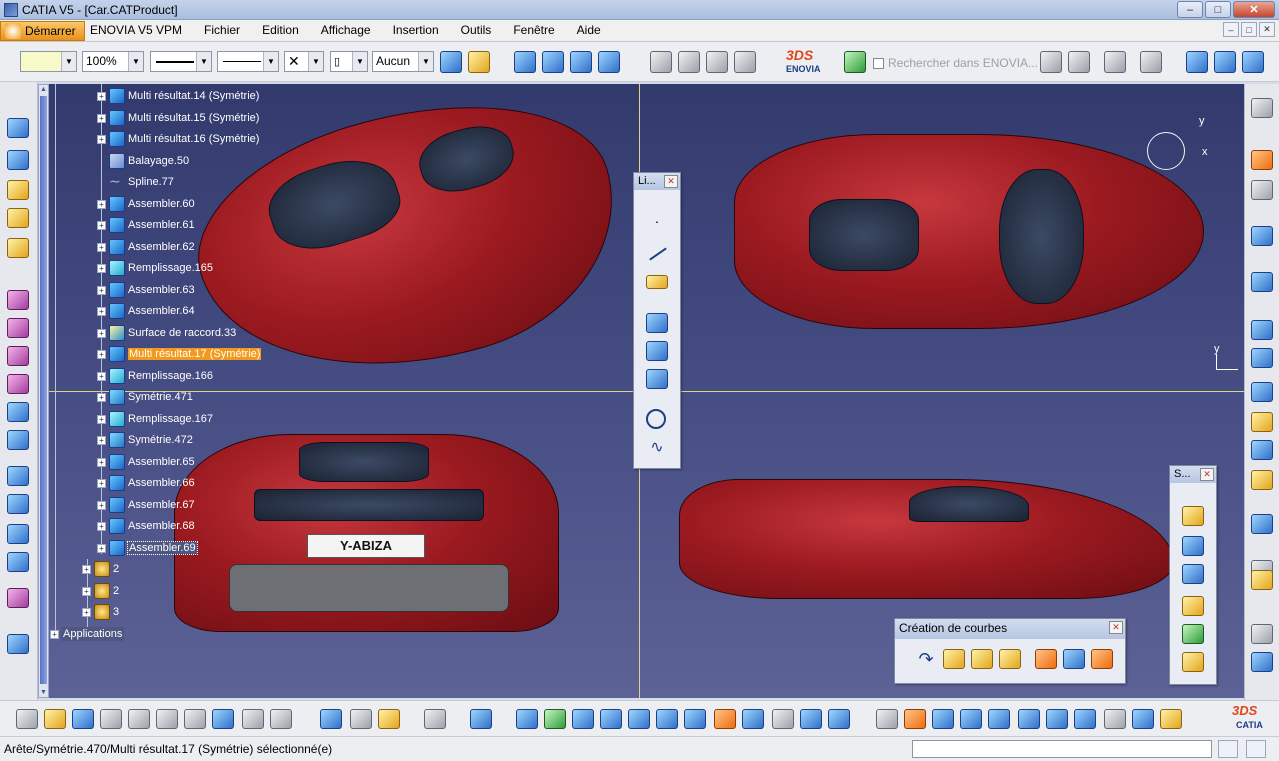 Image resolution: width=1279 pixels, height=761 pixels. What do you see at coordinates (1193, 516) in the screenshot?
I see `extrude-surface-icon` at bounding box center [1193, 516].